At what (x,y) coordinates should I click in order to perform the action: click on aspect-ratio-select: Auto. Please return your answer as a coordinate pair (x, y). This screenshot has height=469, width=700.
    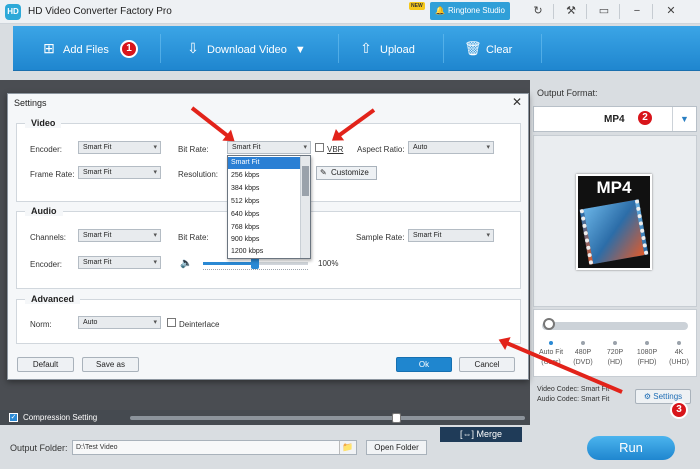
    Looking at the image, I should click on (451, 147).